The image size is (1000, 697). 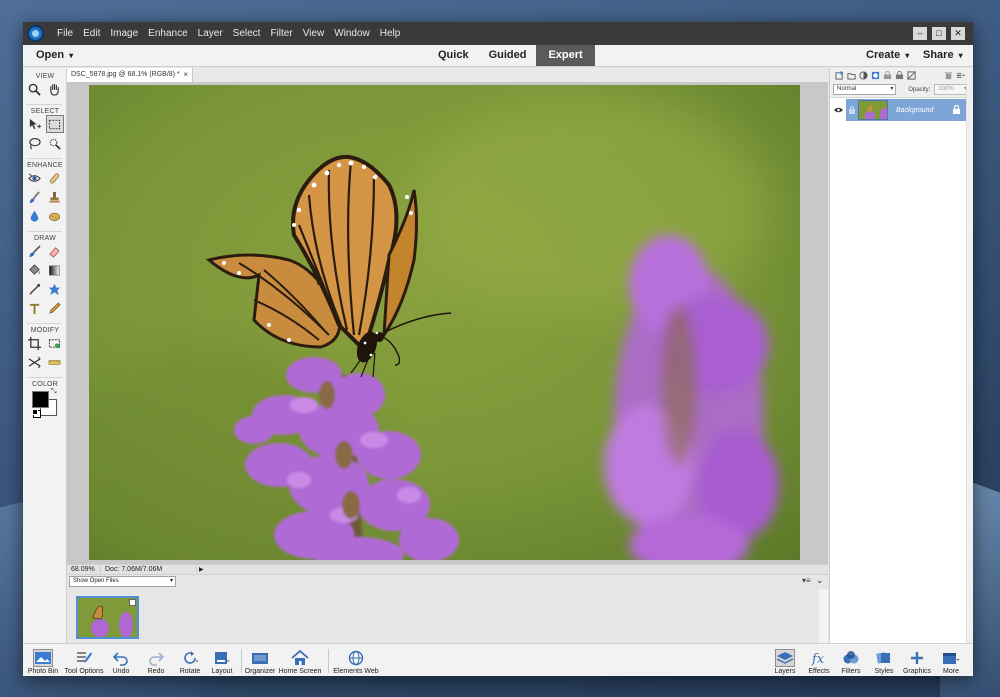 I want to click on spot-healing-brush-tool-icon, so click(x=55, y=178).